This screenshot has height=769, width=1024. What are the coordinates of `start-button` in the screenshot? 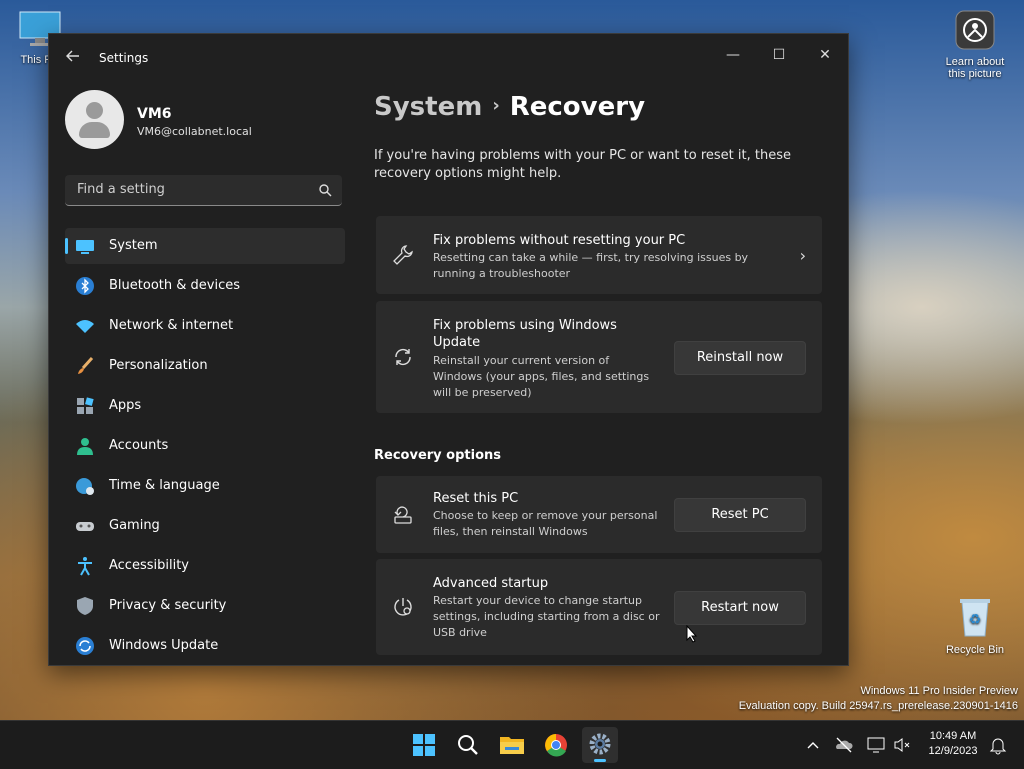 It's located at (424, 745).